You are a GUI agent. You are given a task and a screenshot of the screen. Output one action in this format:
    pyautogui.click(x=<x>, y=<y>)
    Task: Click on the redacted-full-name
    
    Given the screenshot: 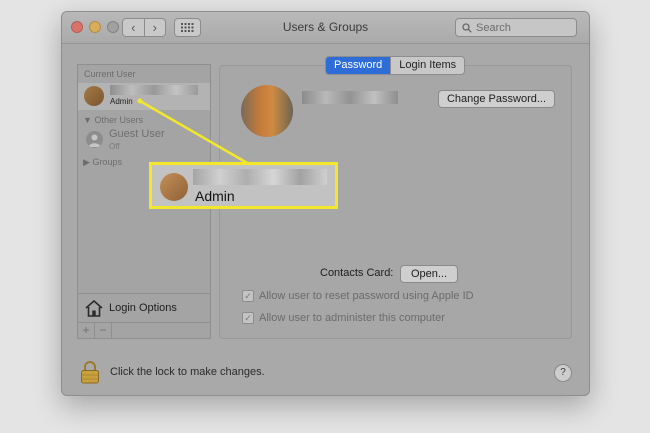 What is the action you would take?
    pyautogui.click(x=350, y=97)
    